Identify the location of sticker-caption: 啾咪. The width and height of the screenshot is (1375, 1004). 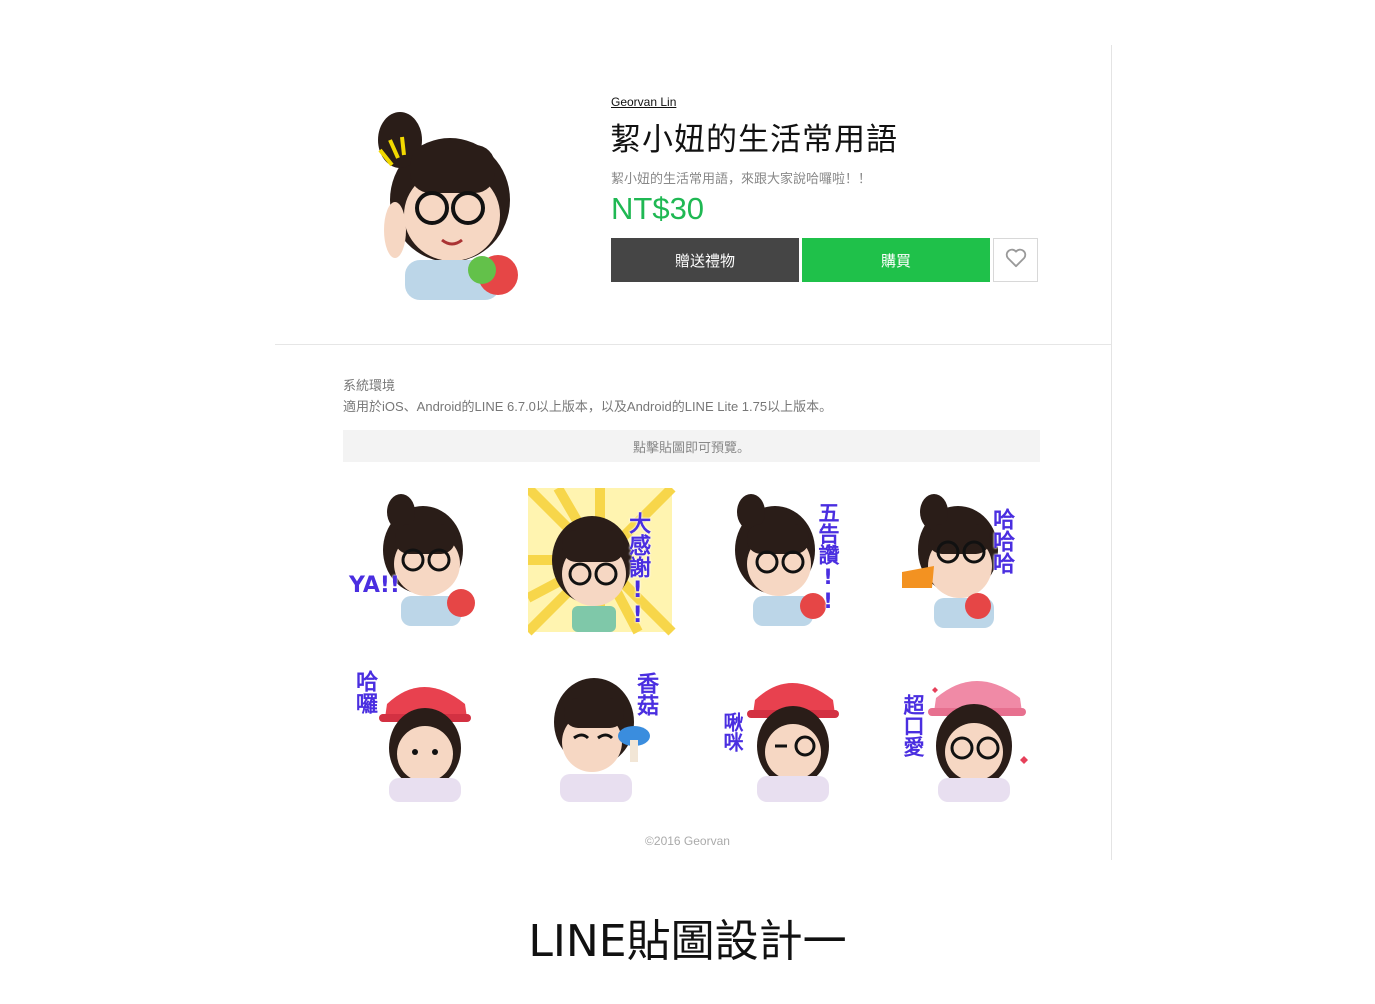
(732, 732).